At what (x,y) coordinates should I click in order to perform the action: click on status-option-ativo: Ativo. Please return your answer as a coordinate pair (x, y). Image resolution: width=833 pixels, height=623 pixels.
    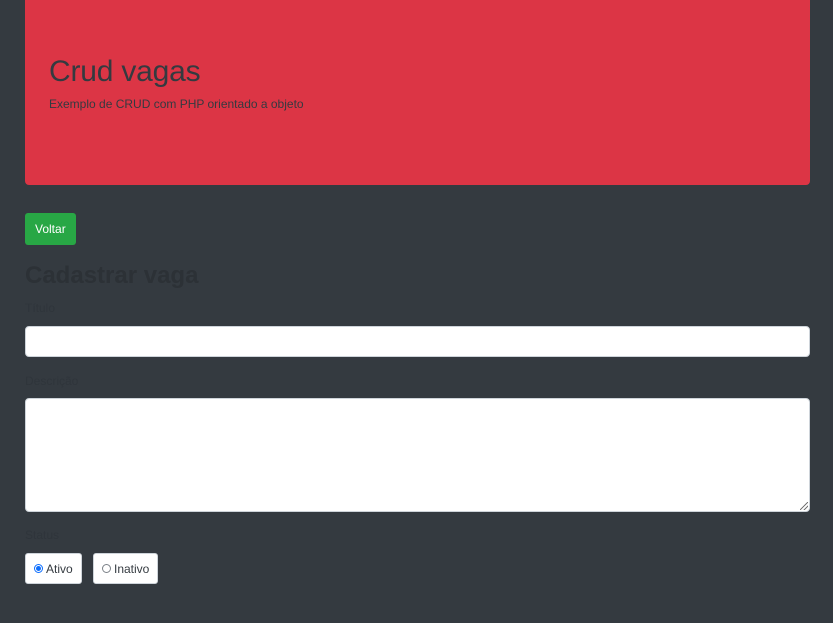
    Looking at the image, I should click on (53, 568).